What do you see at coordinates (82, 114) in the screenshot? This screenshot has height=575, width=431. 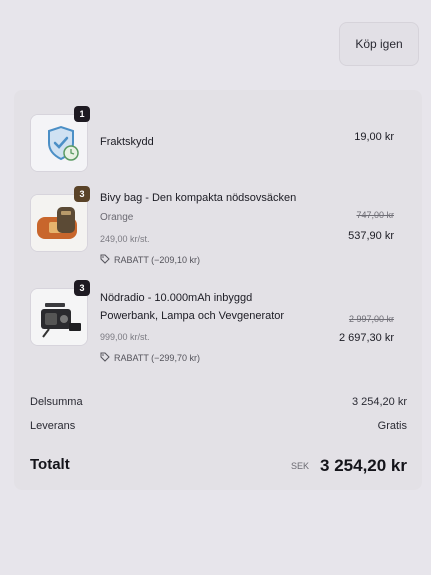 I see `quantity-badge: 1` at bounding box center [82, 114].